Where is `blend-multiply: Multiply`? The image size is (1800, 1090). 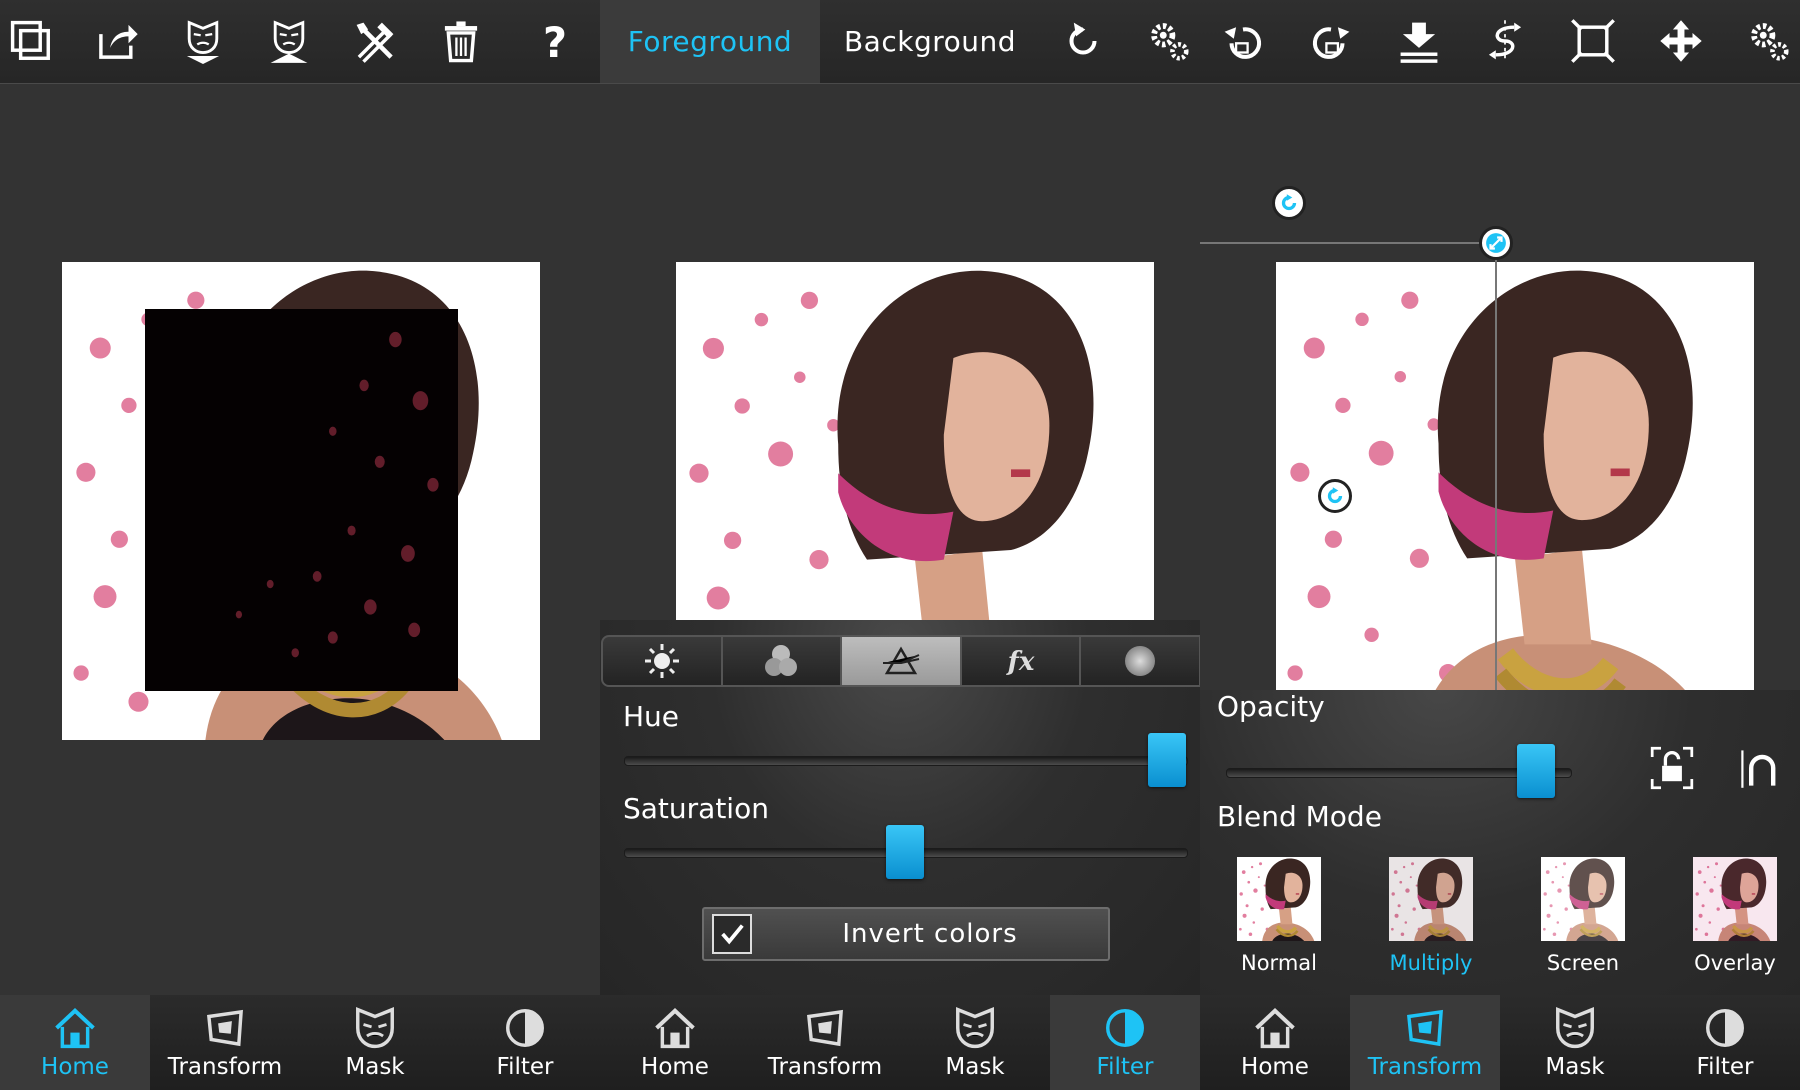
blend-multiply: Multiply is located at coordinates (1431, 916).